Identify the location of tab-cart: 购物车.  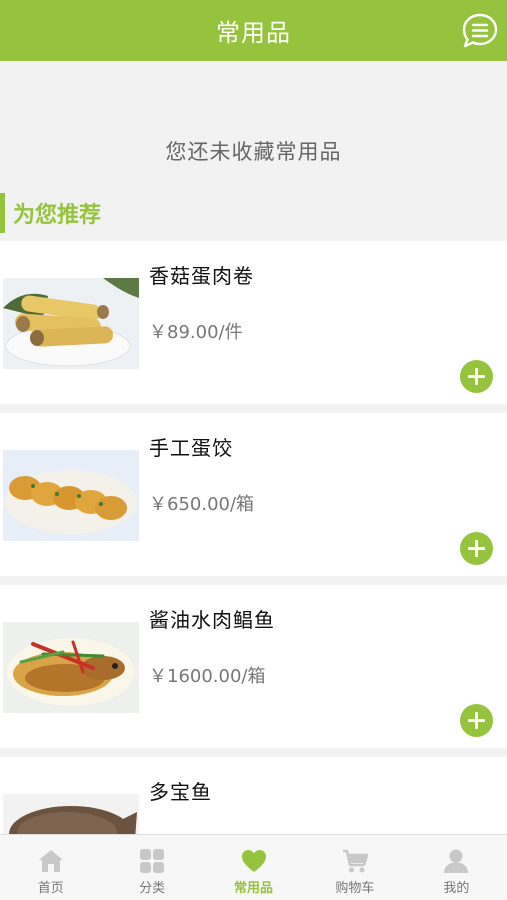
(354, 867).